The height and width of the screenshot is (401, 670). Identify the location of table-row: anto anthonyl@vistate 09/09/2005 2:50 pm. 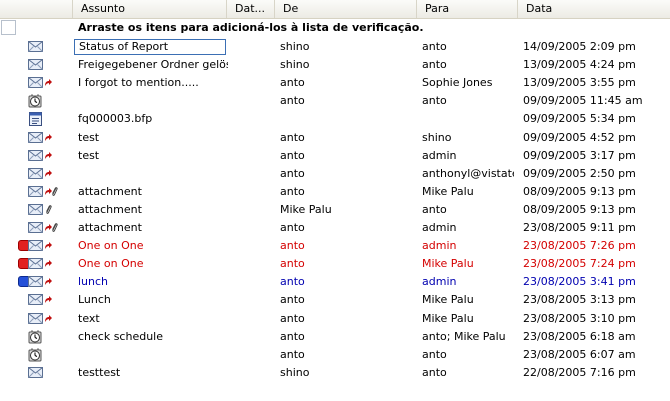
(335, 174).